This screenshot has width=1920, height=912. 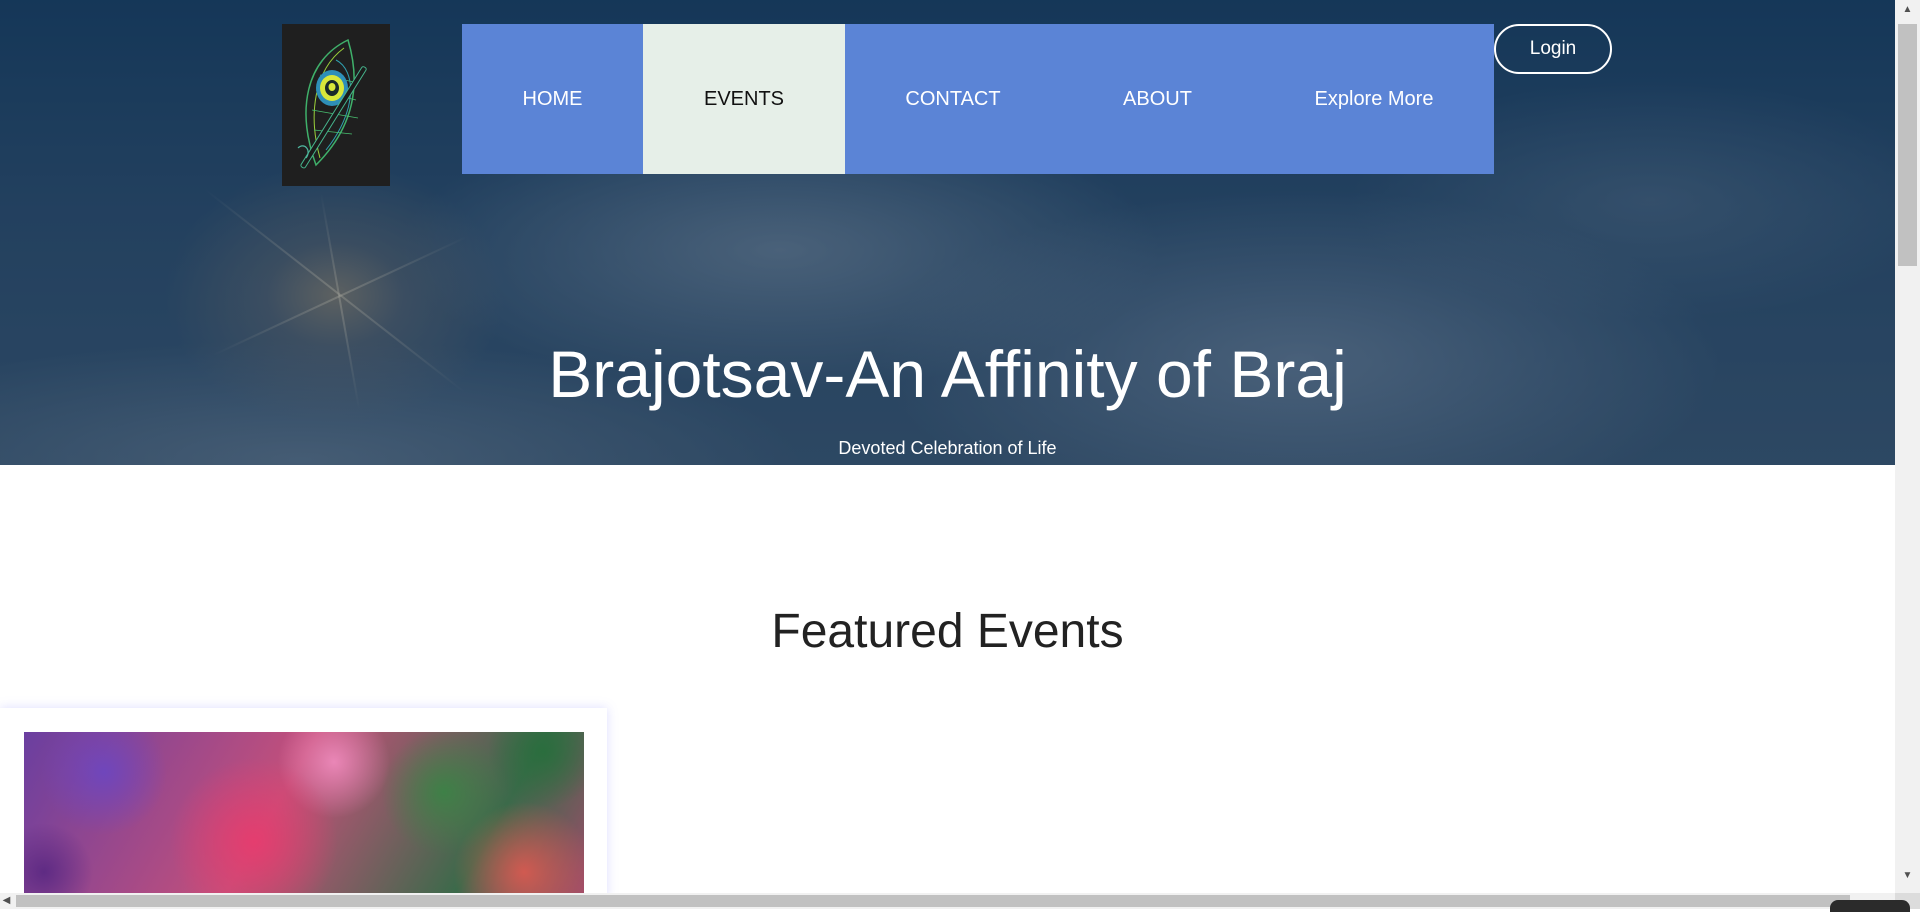 I want to click on vertical-scroll-thumb, so click(x=1907, y=145).